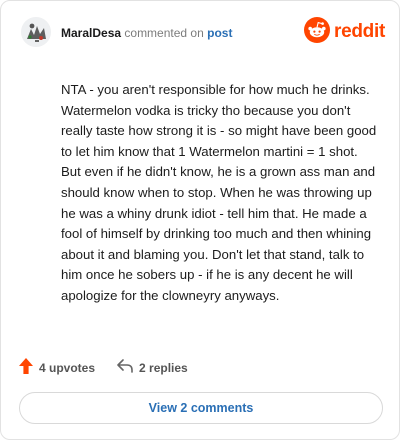 Image resolution: width=400 pixels, height=440 pixels. I want to click on replies-count: 2 replies, so click(163, 368).